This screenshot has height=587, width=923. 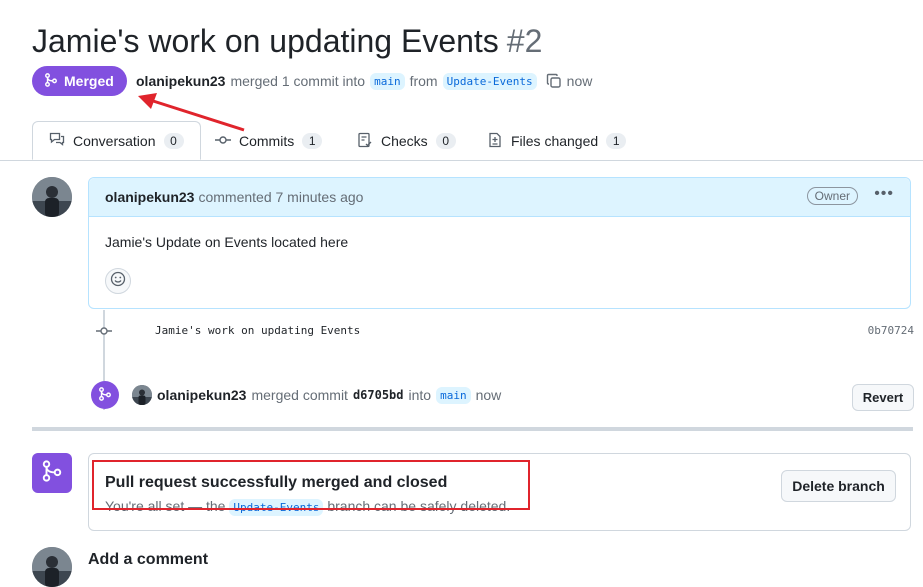 I want to click on delete-branch-button: Delete branch, so click(x=838, y=486).